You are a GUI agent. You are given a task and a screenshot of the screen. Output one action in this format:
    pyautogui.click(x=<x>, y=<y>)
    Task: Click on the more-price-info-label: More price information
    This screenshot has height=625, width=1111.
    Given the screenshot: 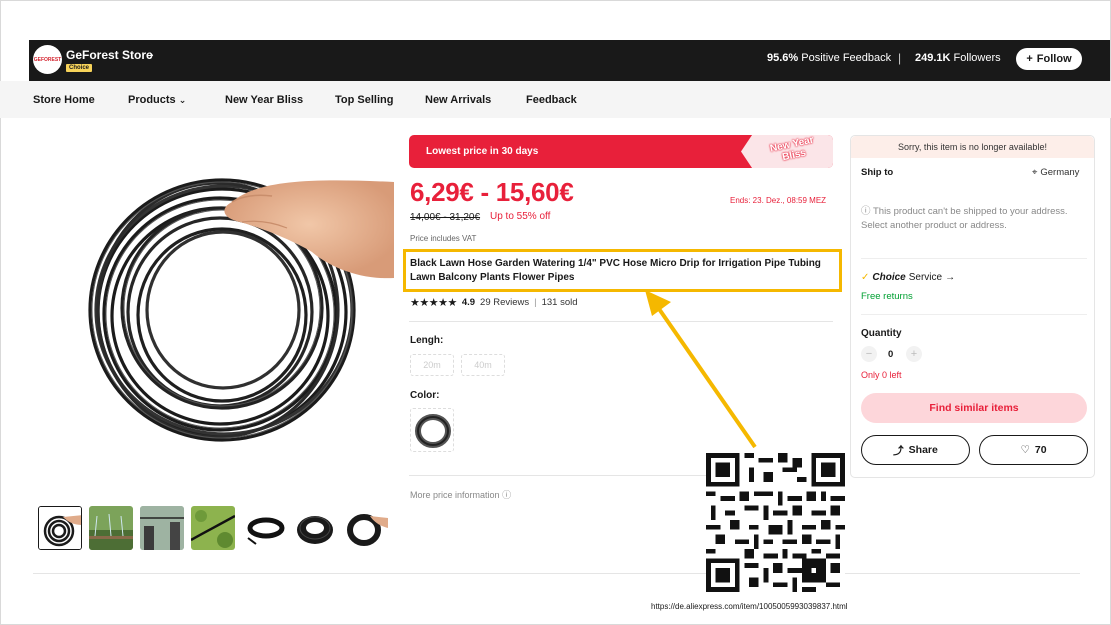 What is the action you would take?
    pyautogui.click(x=455, y=495)
    